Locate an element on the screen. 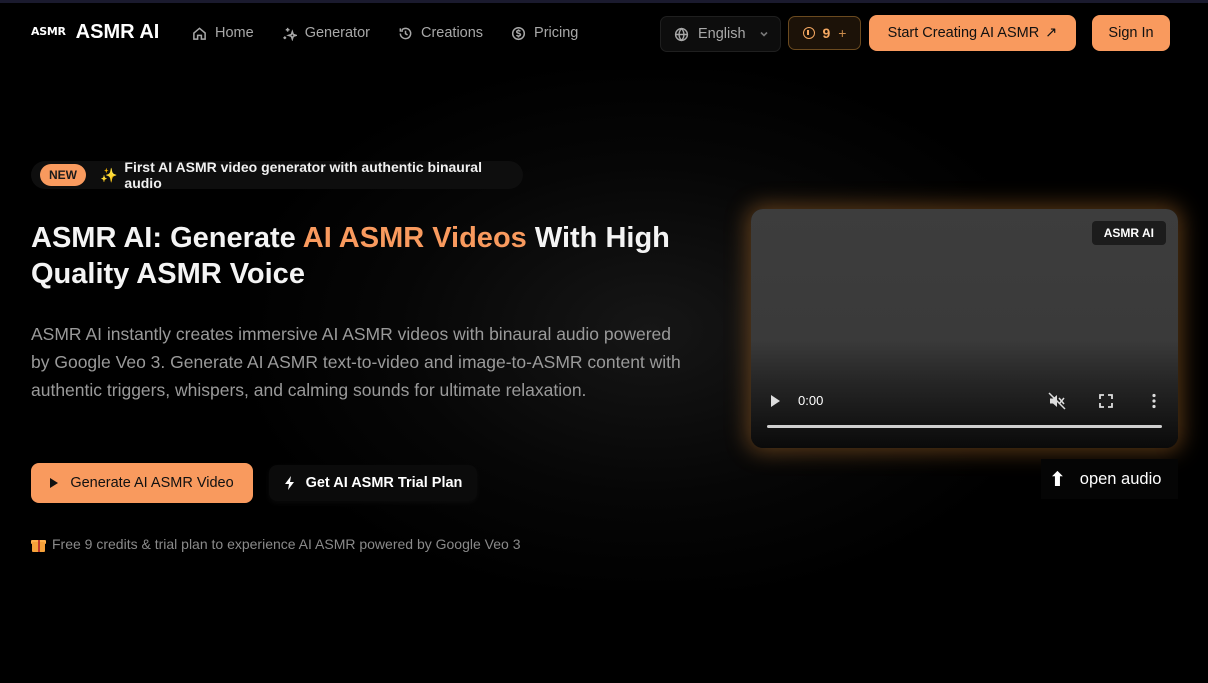 The height and width of the screenshot is (683, 1208). nav-link-label: Generator is located at coordinates (337, 33).